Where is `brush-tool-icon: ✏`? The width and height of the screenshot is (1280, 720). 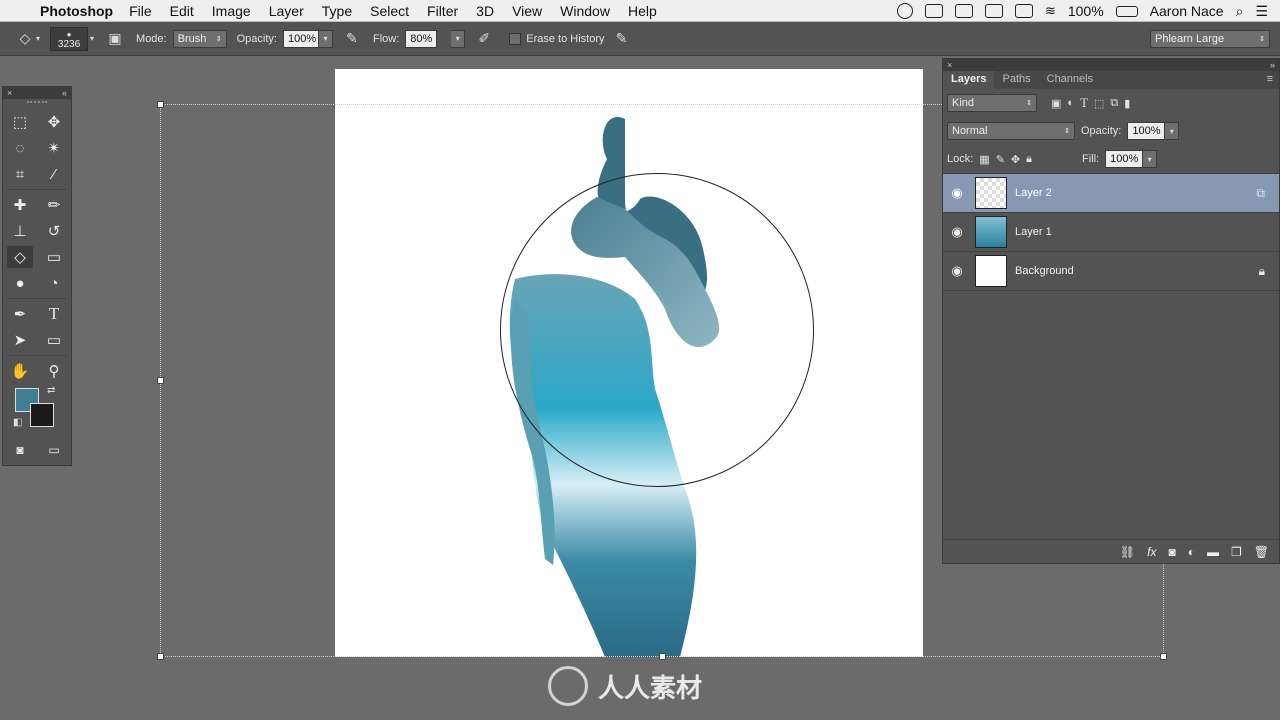
brush-tool-icon: ✏ is located at coordinates (54, 205).